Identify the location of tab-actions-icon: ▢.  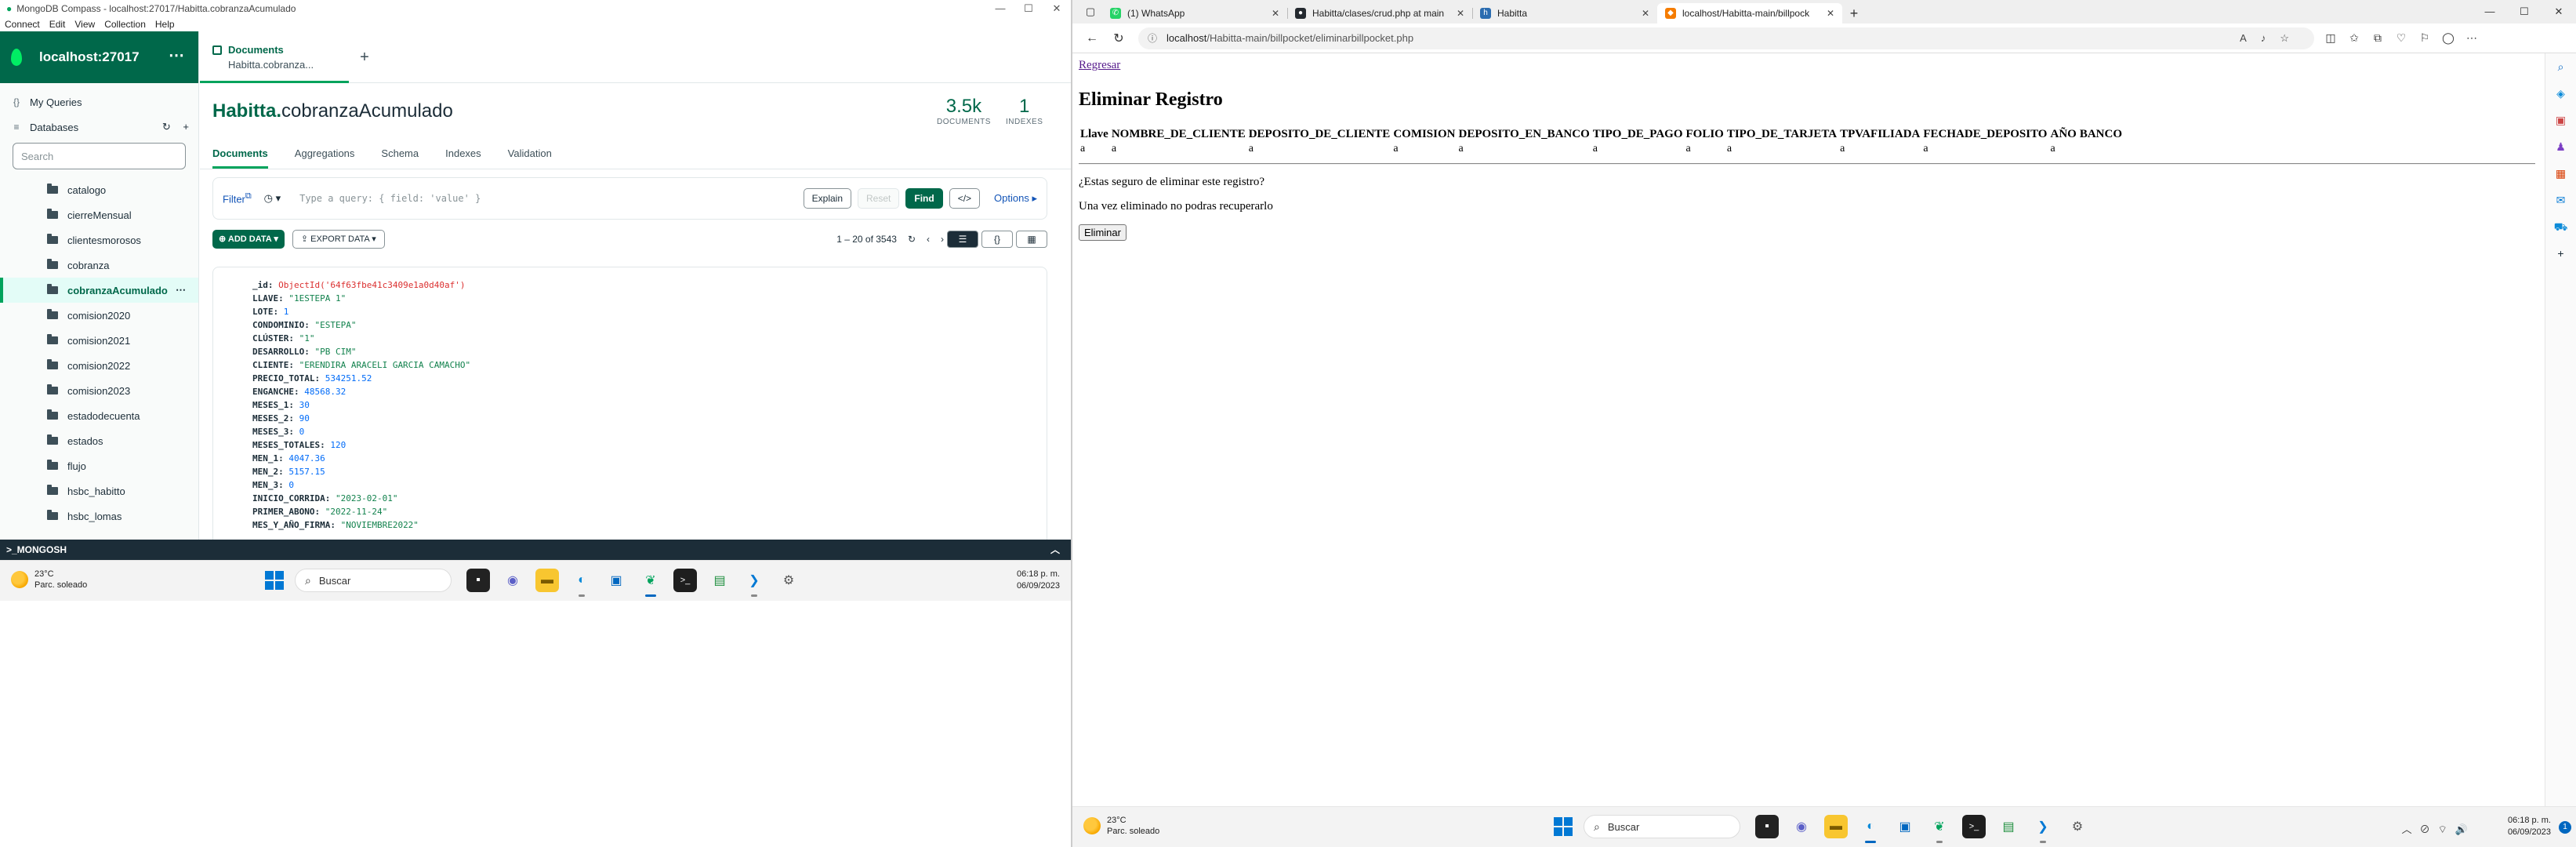
(1090, 12).